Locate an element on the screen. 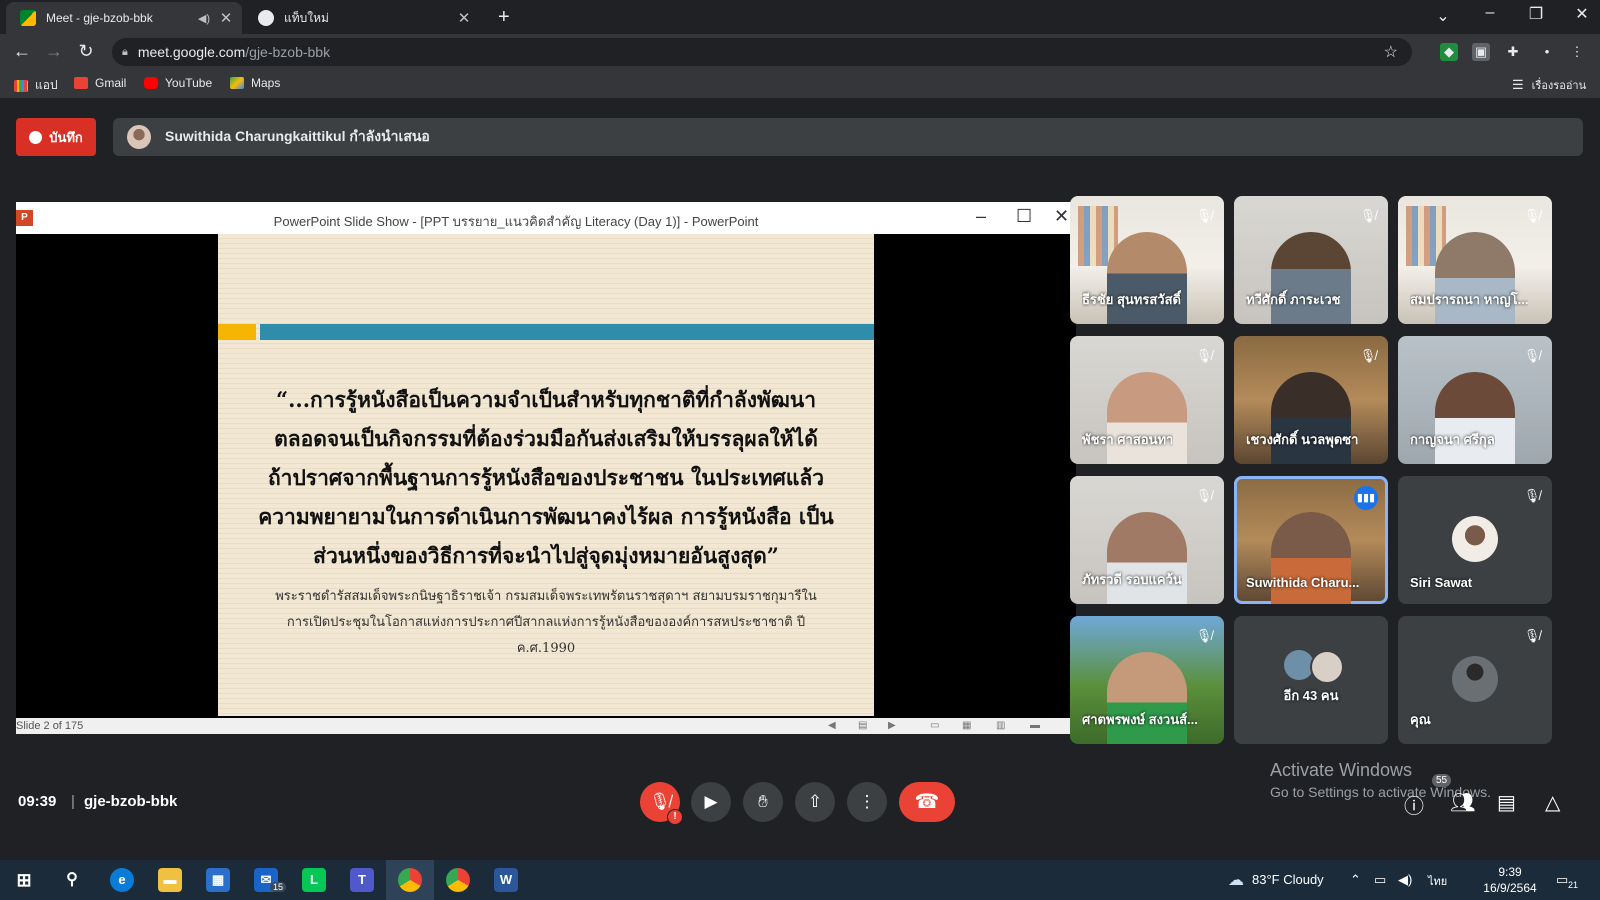 This screenshot has height=900, width=1600. search-icon: ⚲ is located at coordinates (72, 880).